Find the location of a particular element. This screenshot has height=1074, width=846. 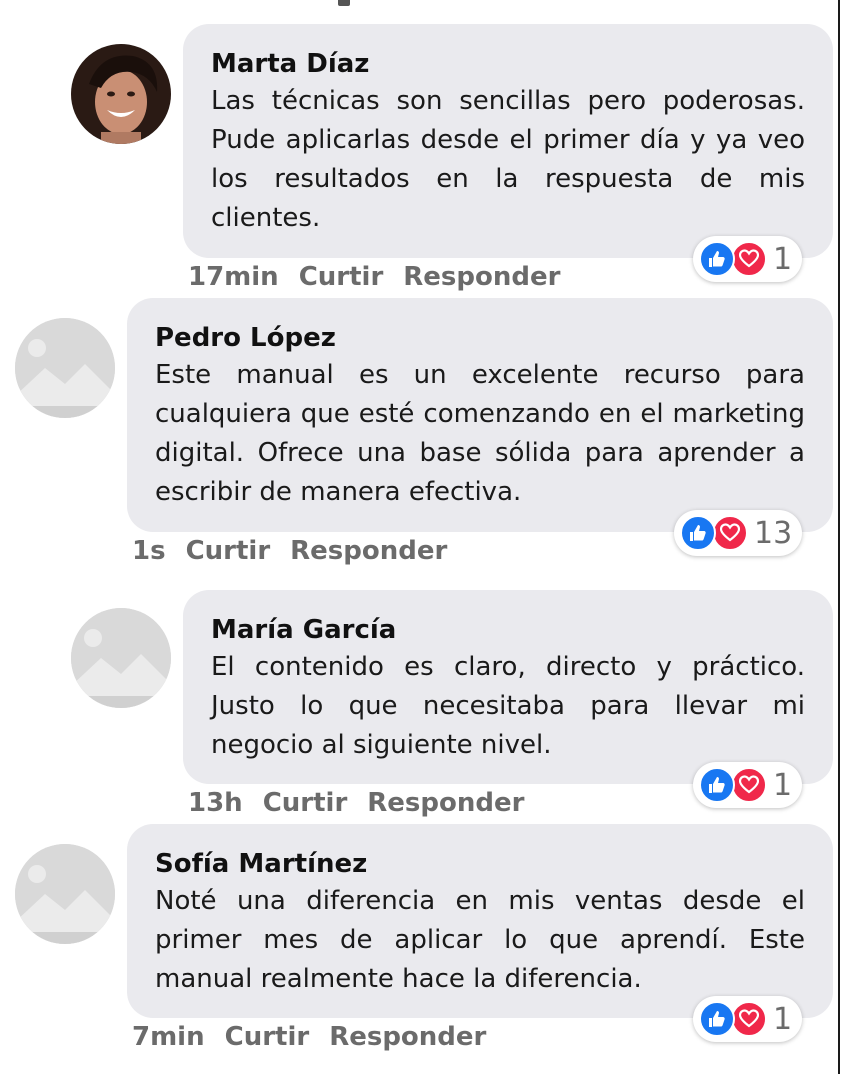

comment-time: 13h is located at coordinates (215, 803).